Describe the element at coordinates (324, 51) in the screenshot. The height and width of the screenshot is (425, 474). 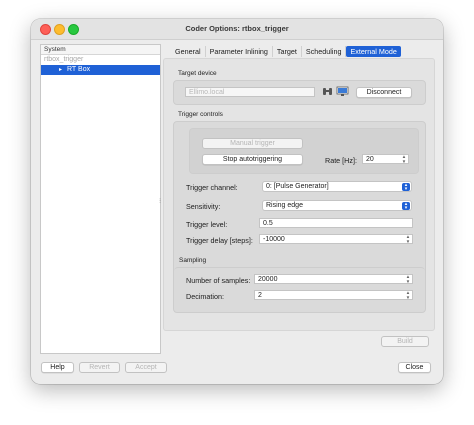
I see `tab-scheduling: Scheduling` at that location.